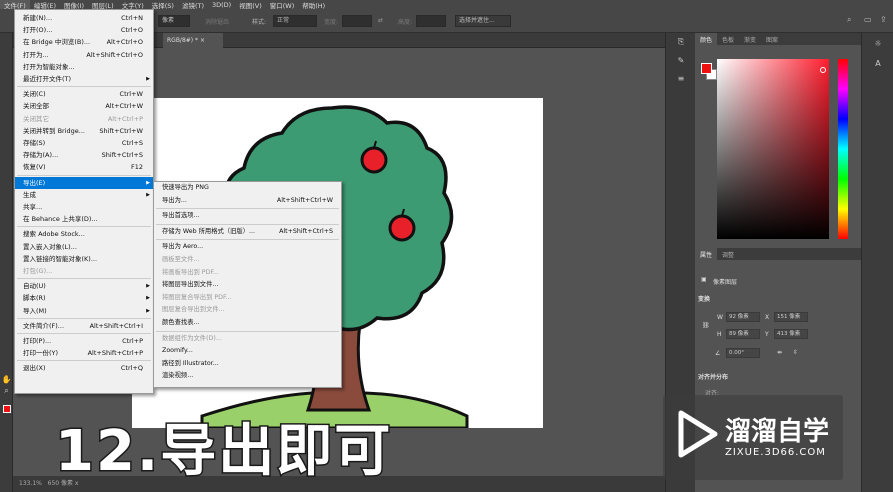 The image size is (893, 492). What do you see at coordinates (295, 21) in the screenshot?
I see `style-select: 正常` at bounding box center [295, 21].